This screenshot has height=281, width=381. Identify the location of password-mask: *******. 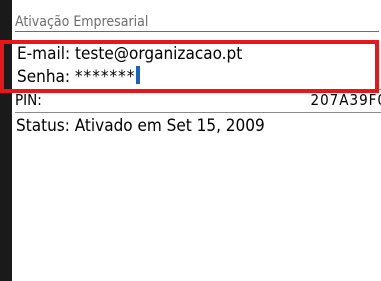
(105, 77).